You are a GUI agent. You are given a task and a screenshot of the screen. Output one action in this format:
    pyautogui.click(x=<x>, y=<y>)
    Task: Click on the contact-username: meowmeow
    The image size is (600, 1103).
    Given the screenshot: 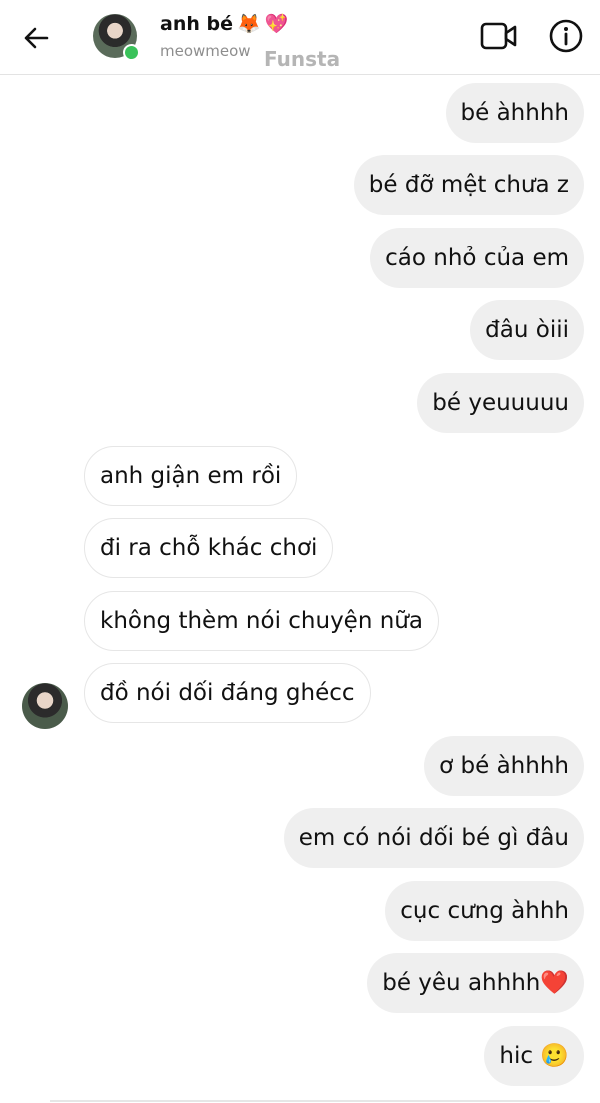 What is the action you would take?
    pyautogui.click(x=205, y=51)
    